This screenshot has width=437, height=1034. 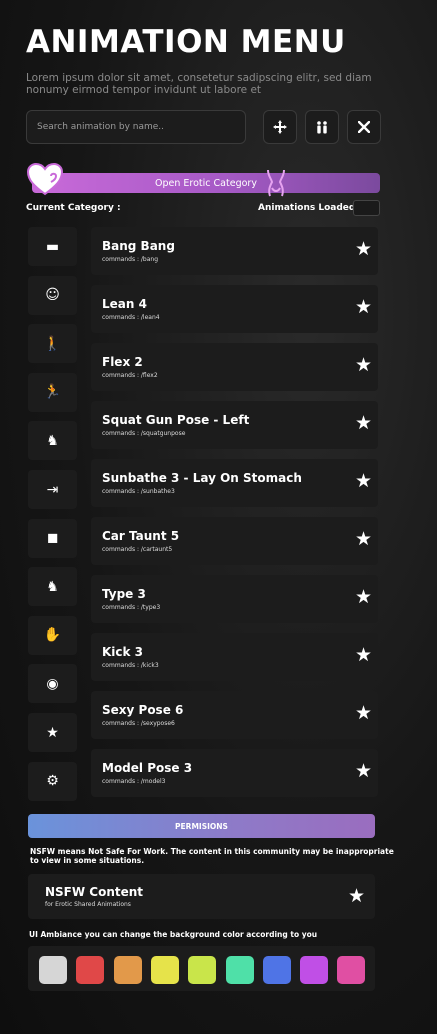 I want to click on animation-name: Bang Bang, so click(x=138, y=246).